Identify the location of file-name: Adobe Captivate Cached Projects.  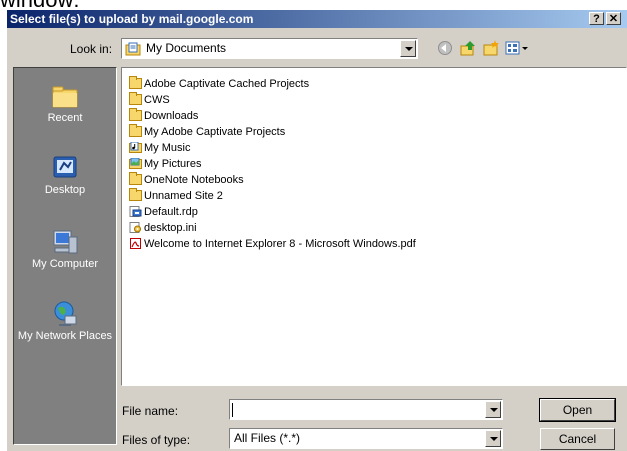
(227, 84).